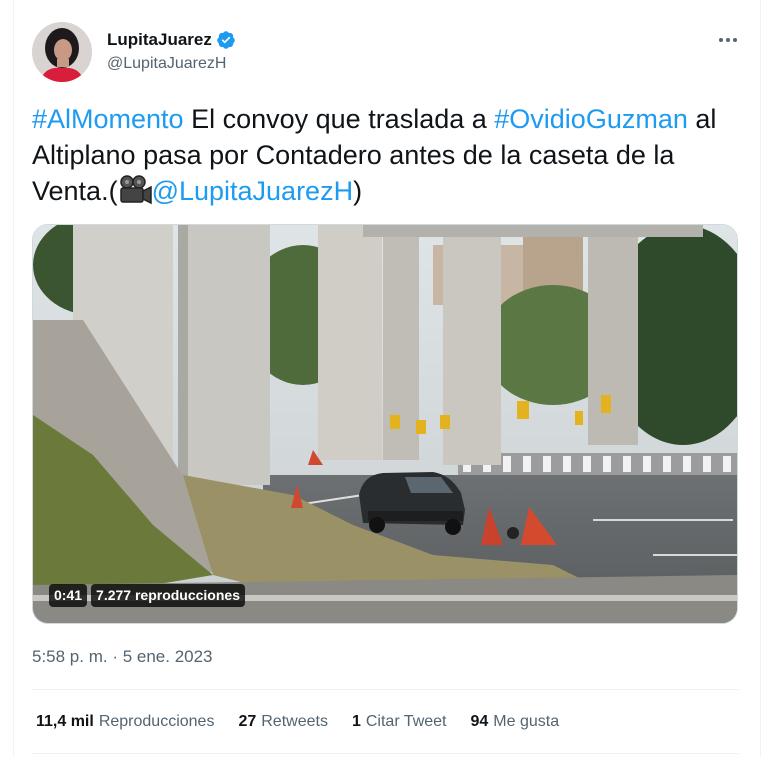 The width and height of the screenshot is (770, 757). I want to click on video-overlay: 0:41 7.277 reproducciones, so click(147, 595).